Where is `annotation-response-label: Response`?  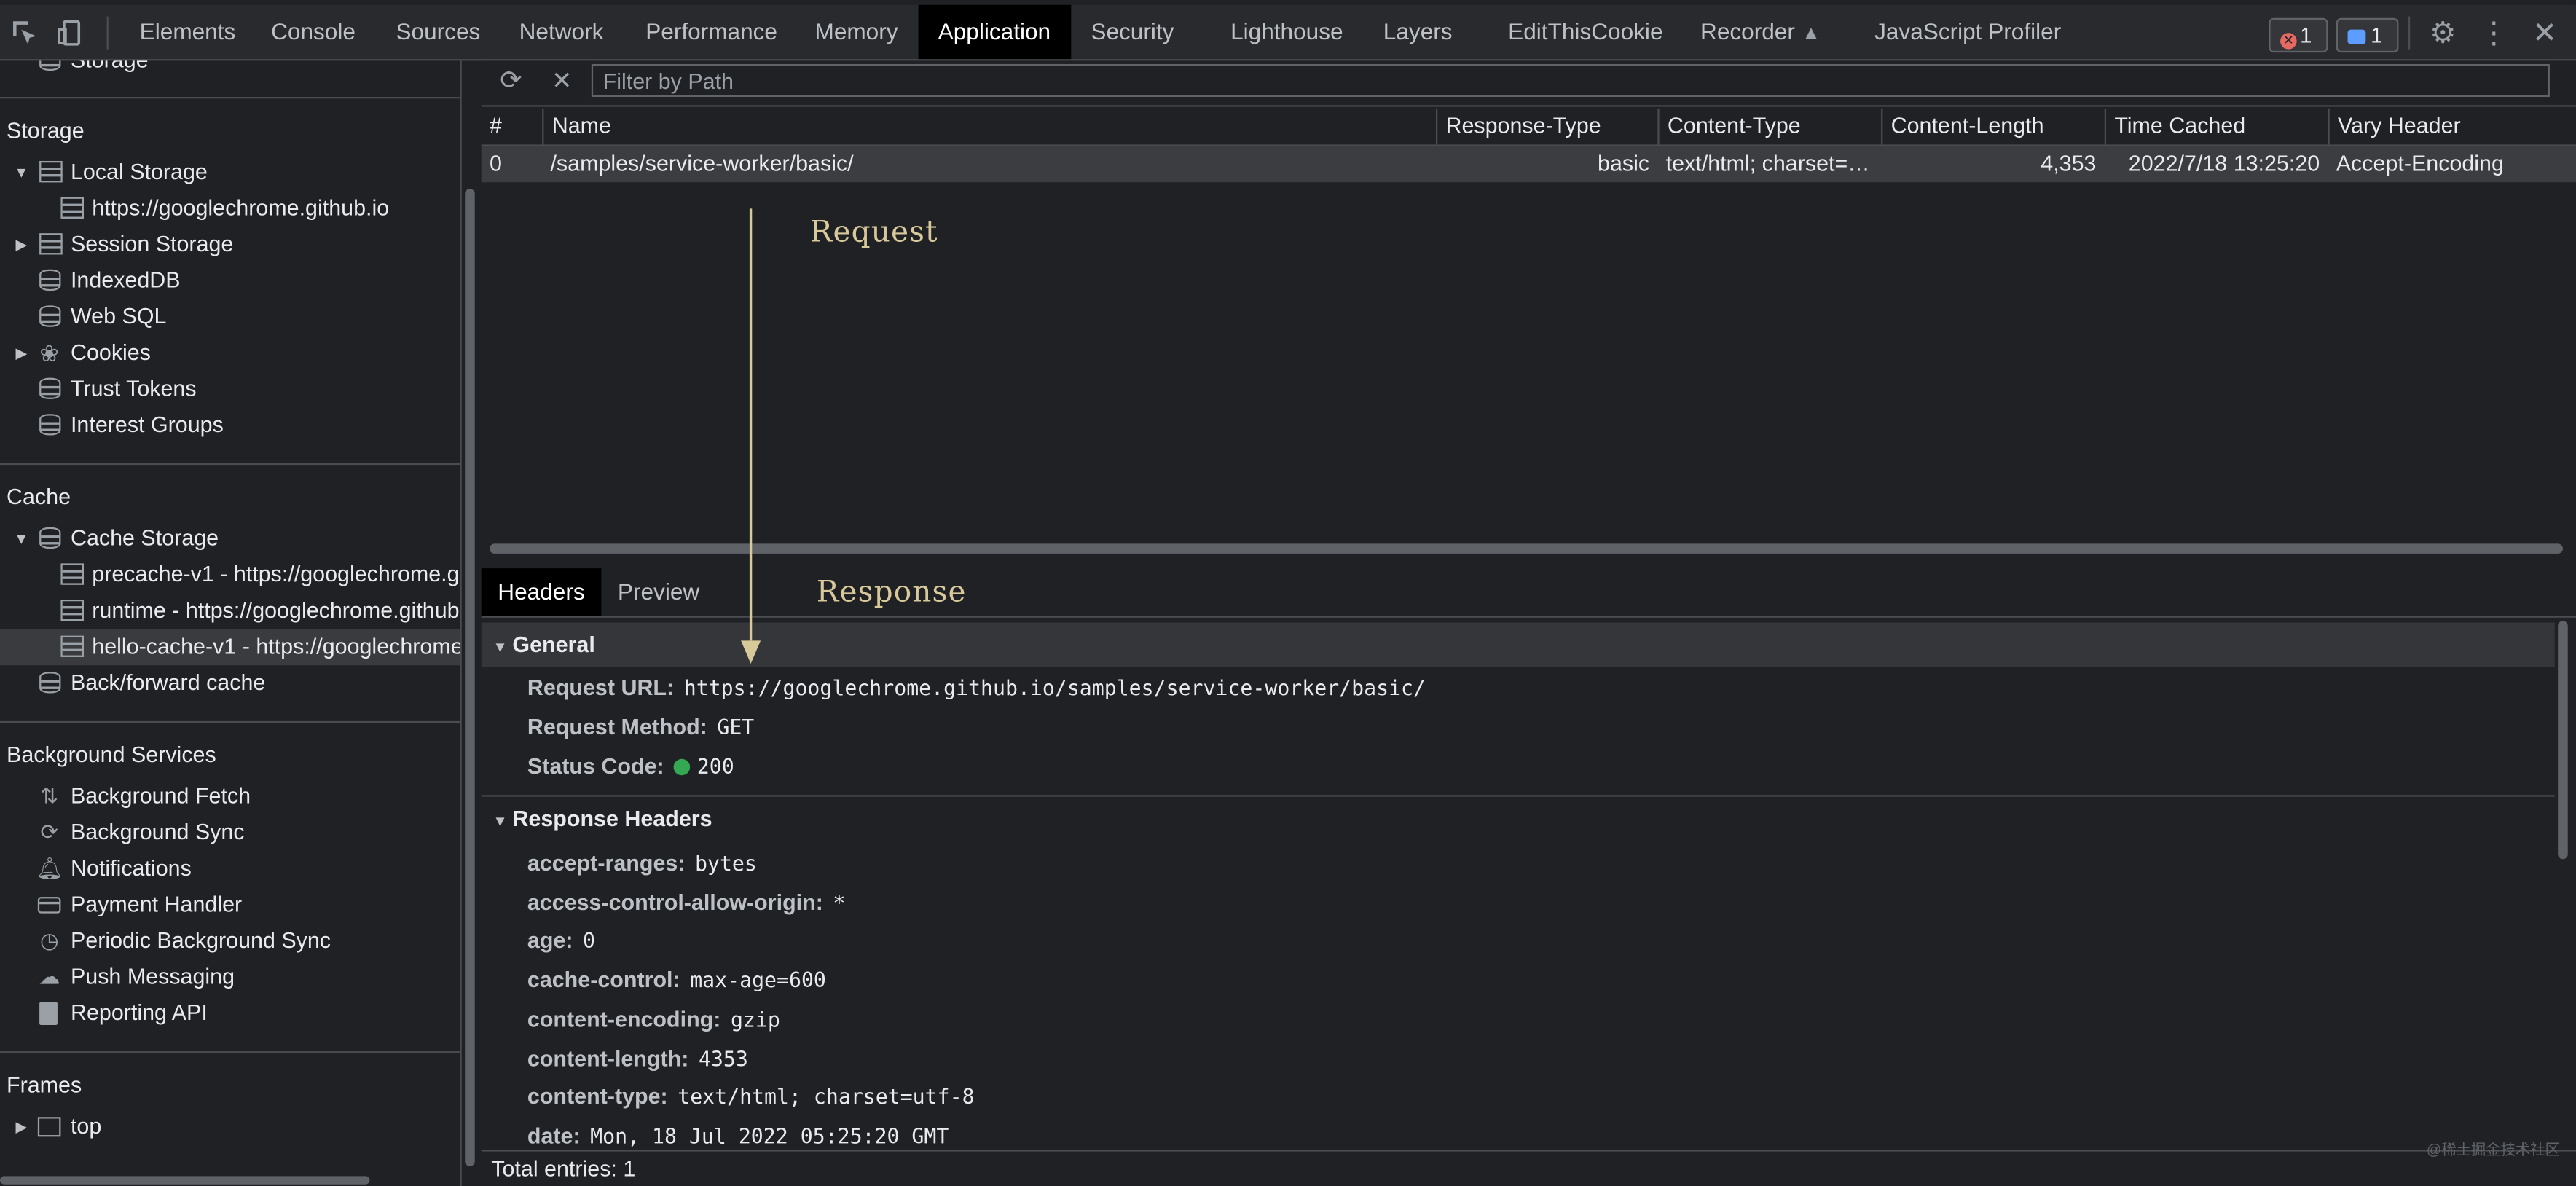
annotation-response-label: Response is located at coordinates (891, 592).